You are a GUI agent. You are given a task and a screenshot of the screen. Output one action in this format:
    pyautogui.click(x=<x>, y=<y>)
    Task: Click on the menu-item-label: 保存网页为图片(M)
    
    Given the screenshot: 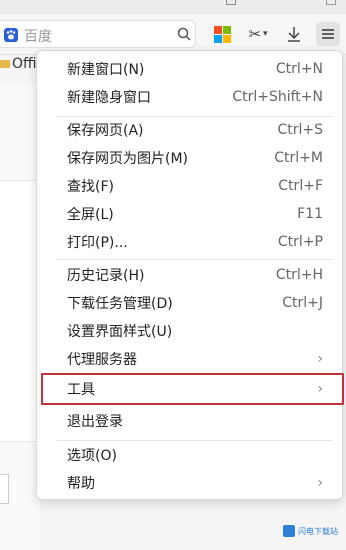 What is the action you would take?
    pyautogui.click(x=128, y=159)
    